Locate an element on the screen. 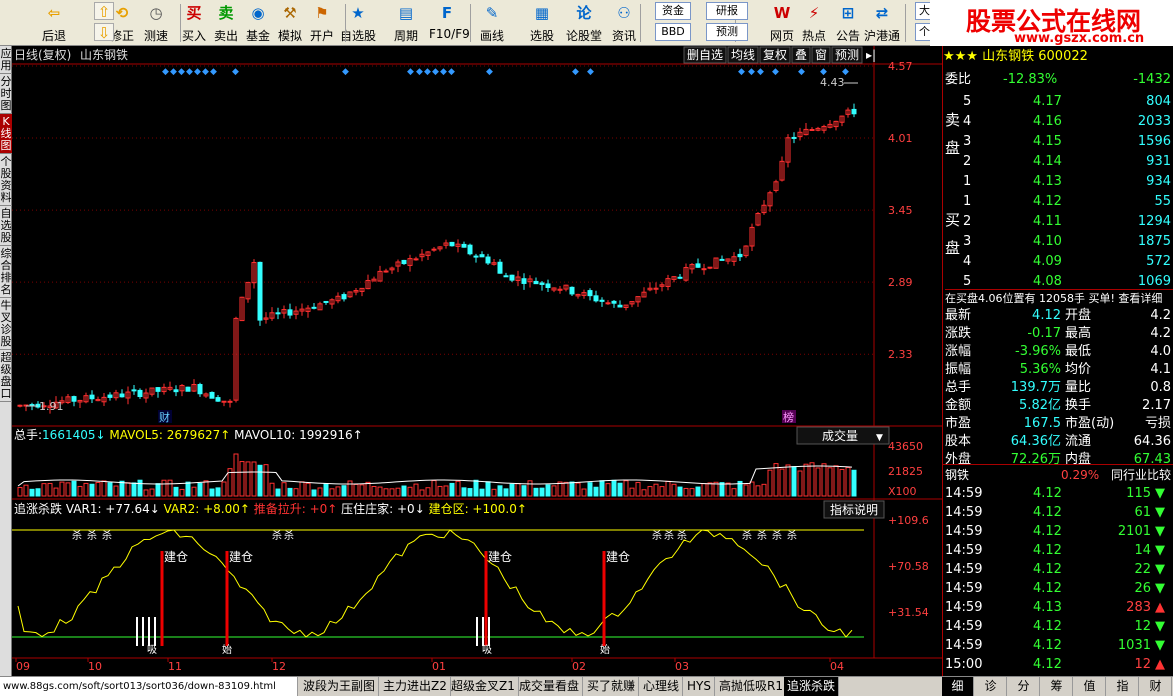 This screenshot has width=1173, height=696. left-tab-4: 自选股 is located at coordinates (6, 226).